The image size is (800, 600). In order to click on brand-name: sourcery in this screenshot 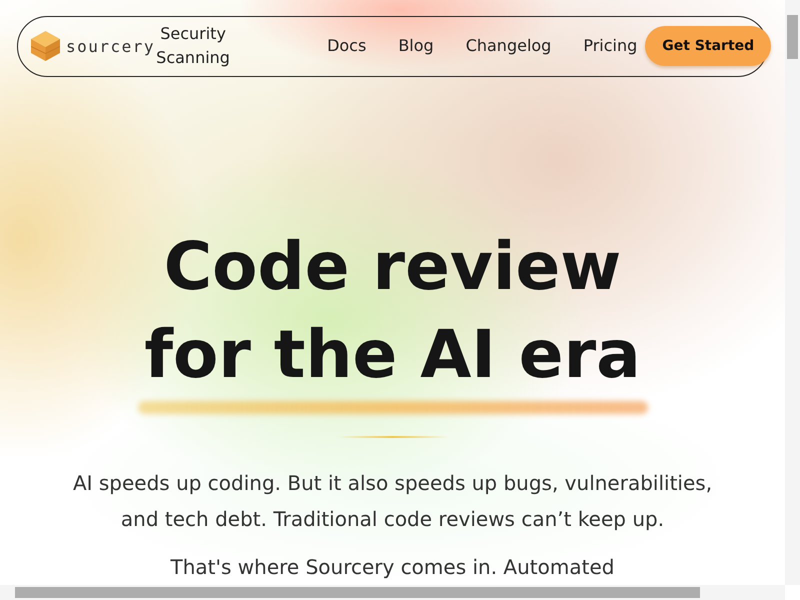, I will do `click(111, 46)`.